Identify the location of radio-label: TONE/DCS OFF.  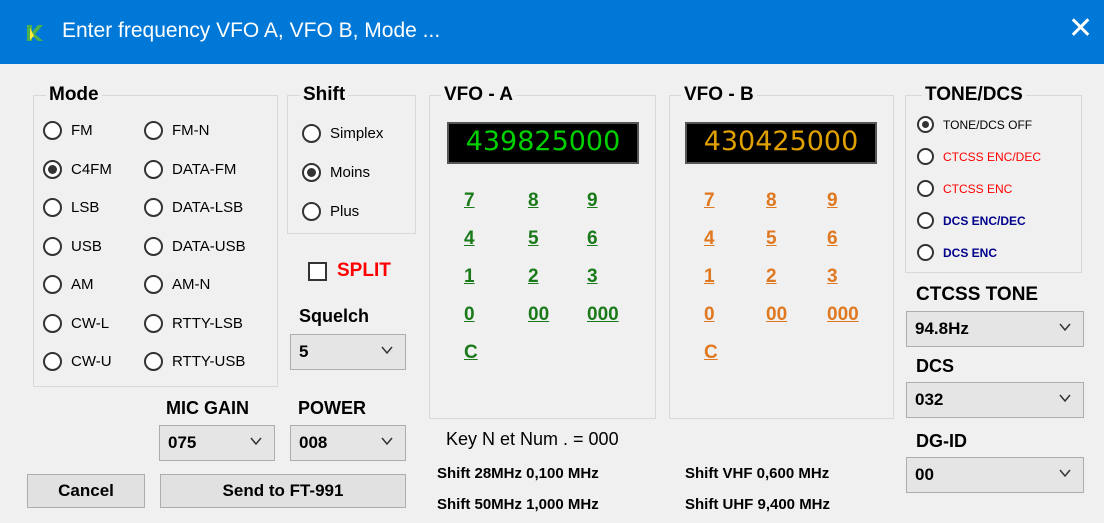
(988, 124).